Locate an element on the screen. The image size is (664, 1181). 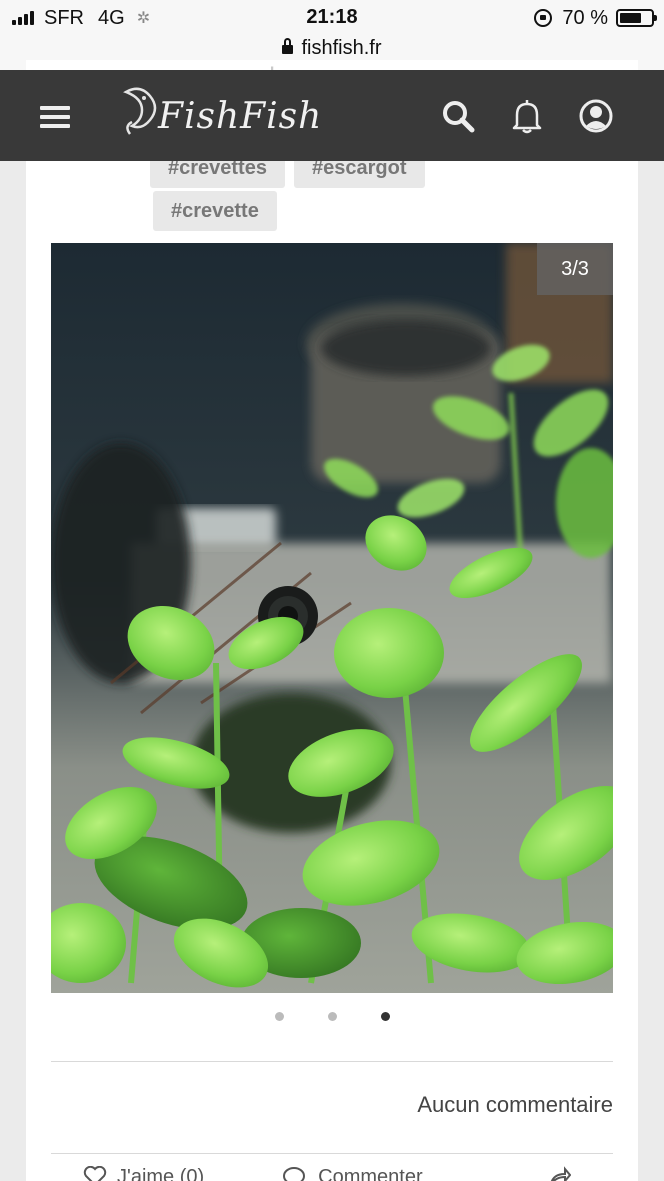
carousel-dots is located at coordinates (332, 1016).